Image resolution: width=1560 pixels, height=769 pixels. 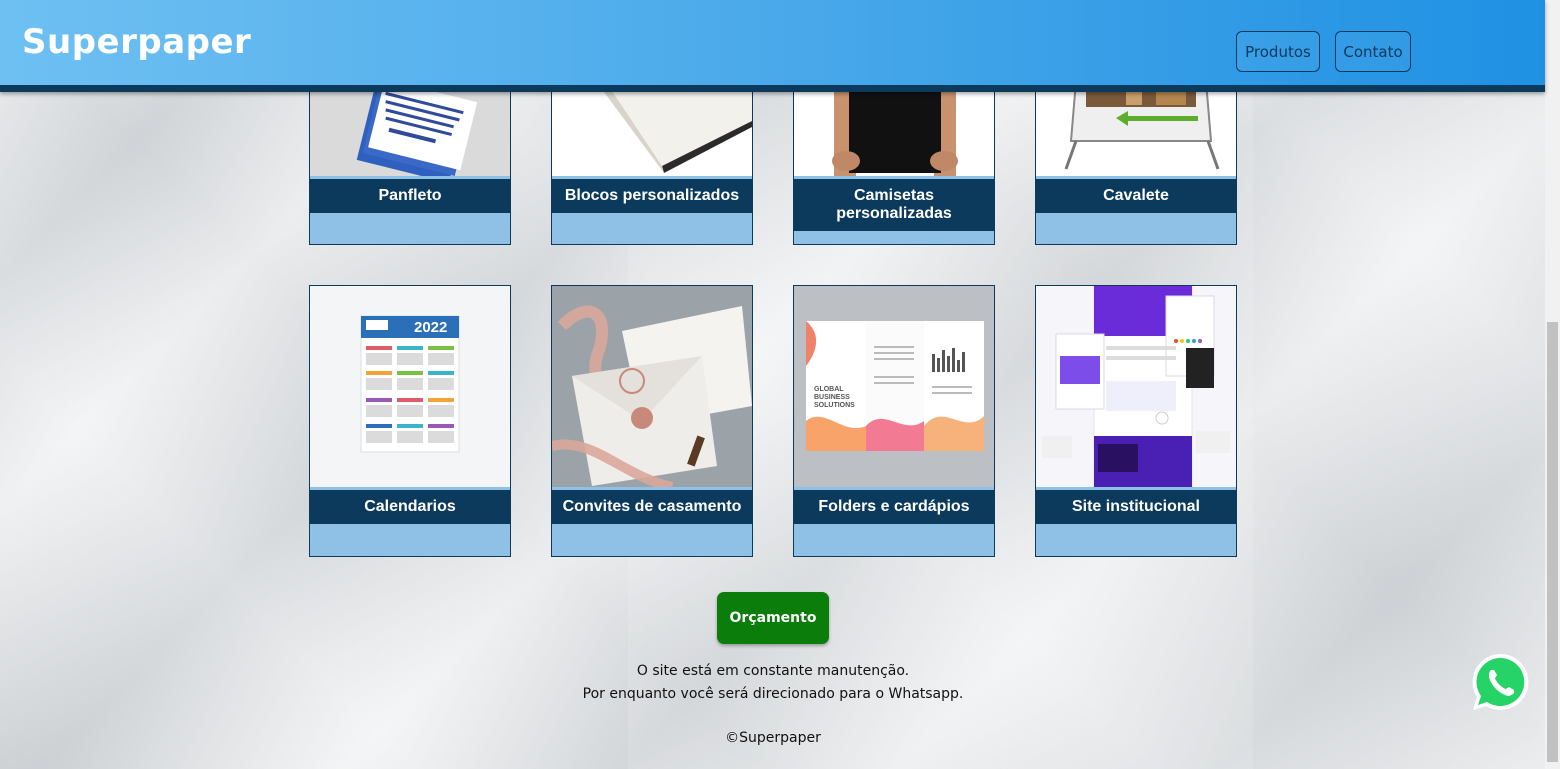 I want to click on folder-image-text: GLOBAL BUSINESS SOLUTIONS, so click(x=834, y=397).